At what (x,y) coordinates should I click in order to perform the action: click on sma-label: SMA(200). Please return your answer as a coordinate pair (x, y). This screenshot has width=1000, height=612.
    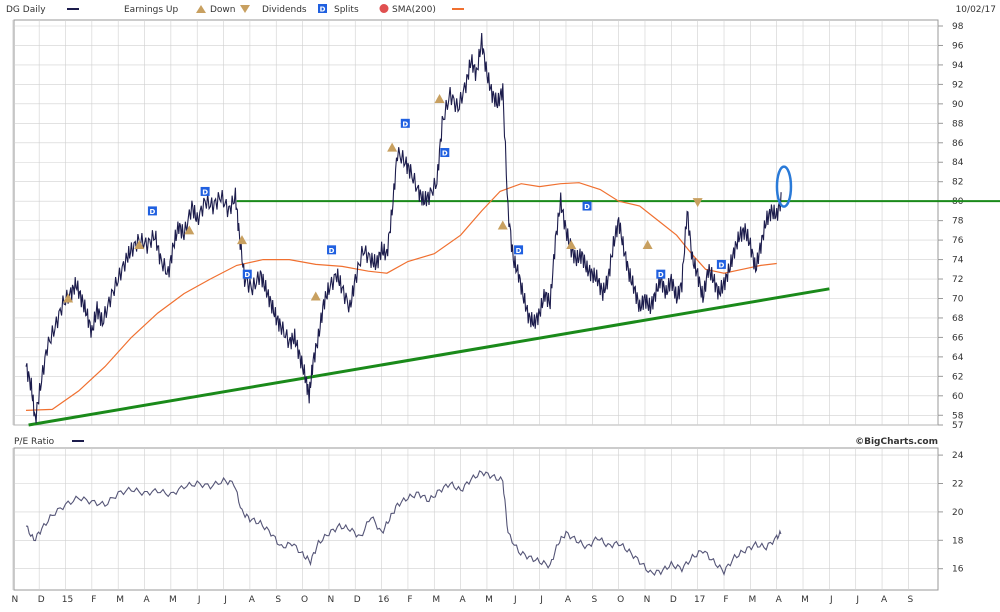
    Looking at the image, I should click on (414, 10).